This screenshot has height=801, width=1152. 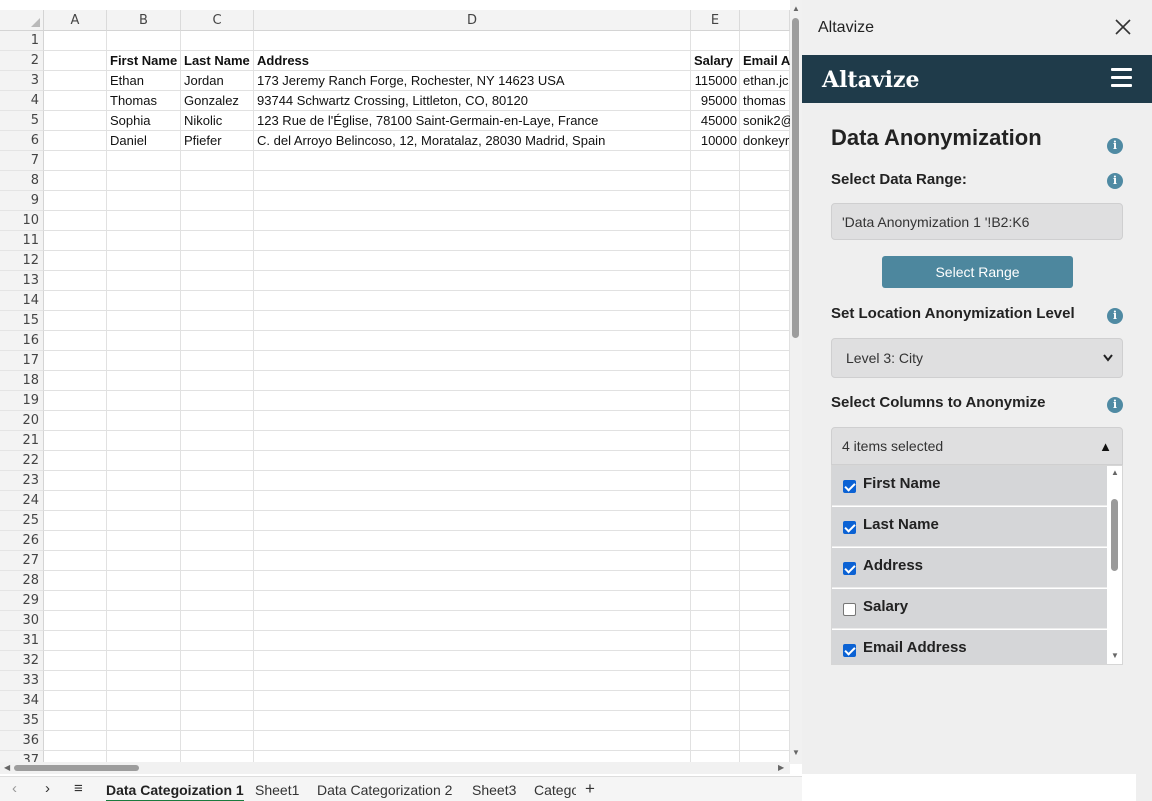 I want to click on add-sheet-icon: +, so click(x=590, y=789).